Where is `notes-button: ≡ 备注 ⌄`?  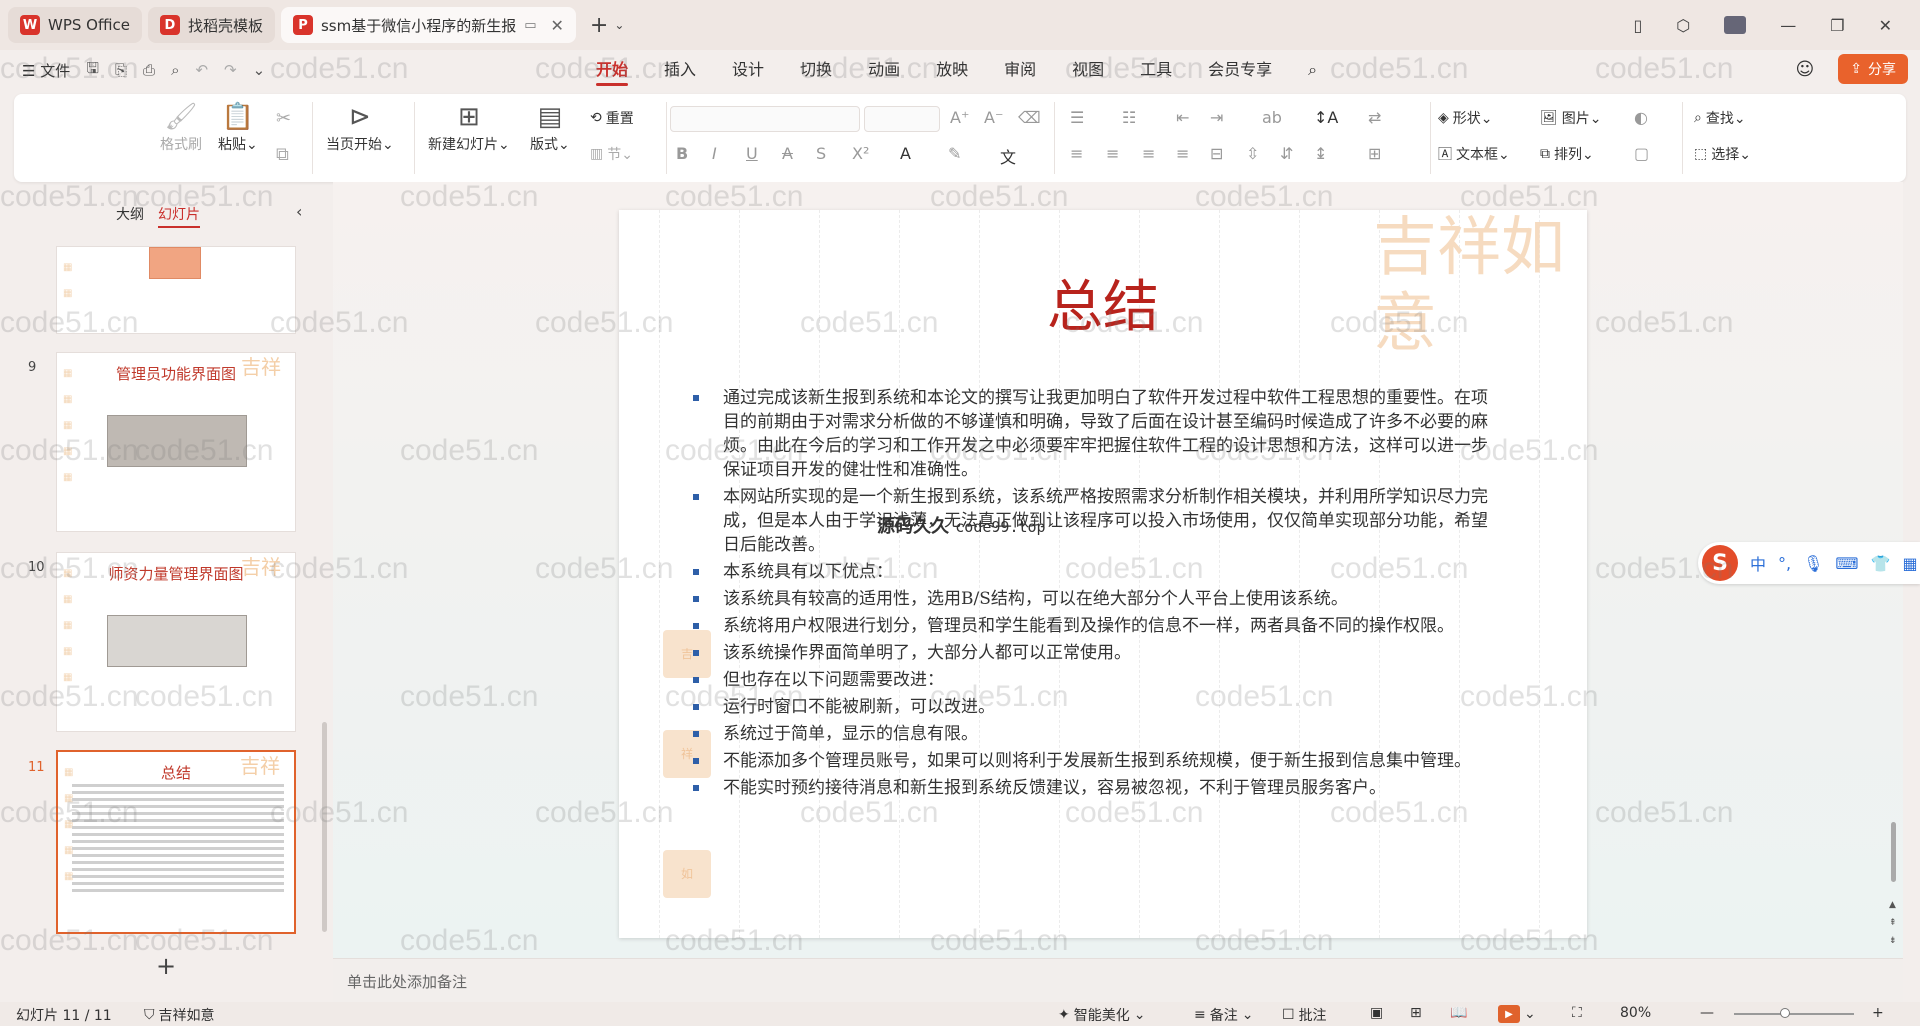 notes-button: ≡ 备注 ⌄ is located at coordinates (1223, 1015).